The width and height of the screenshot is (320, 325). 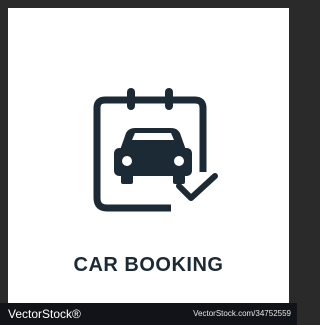 What do you see at coordinates (148, 265) in the screenshot?
I see `icon-title: CAR BOOKING` at bounding box center [148, 265].